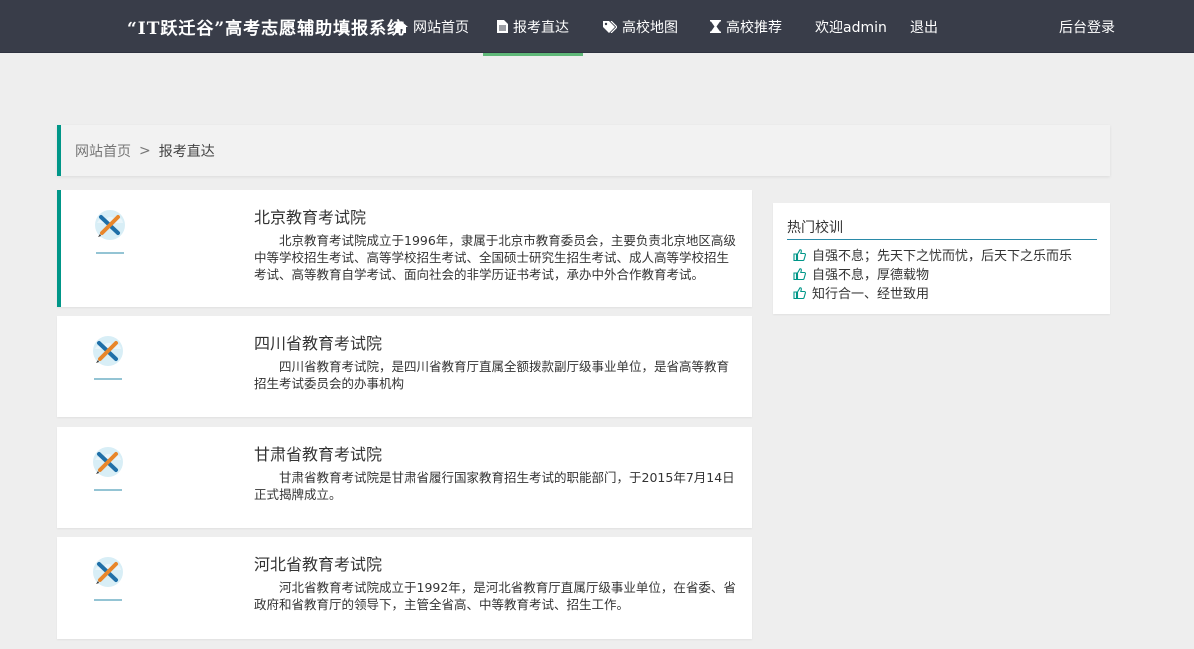 The width and height of the screenshot is (1194, 649). Describe the element at coordinates (650, 27) in the screenshot. I see `nav-college-map-label: 高校地图` at that location.